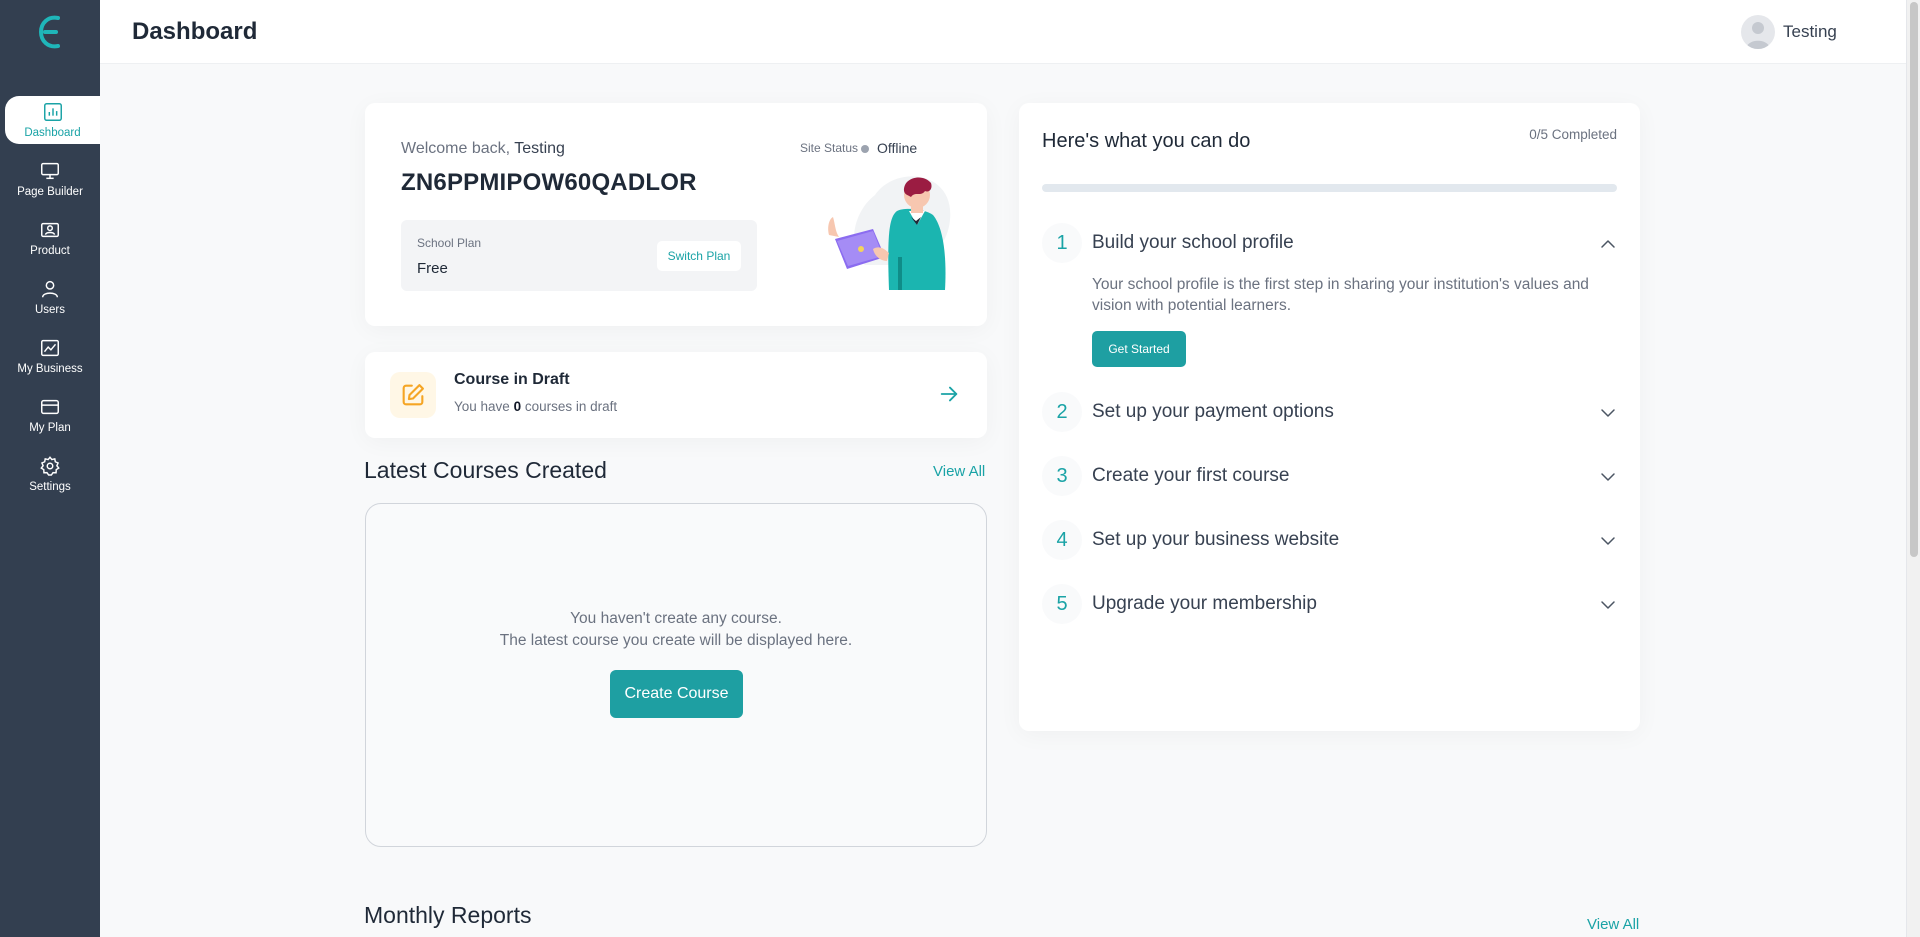 This screenshot has width=1920, height=937. I want to click on draft-summary: You have 0 courses in draft, so click(535, 406).